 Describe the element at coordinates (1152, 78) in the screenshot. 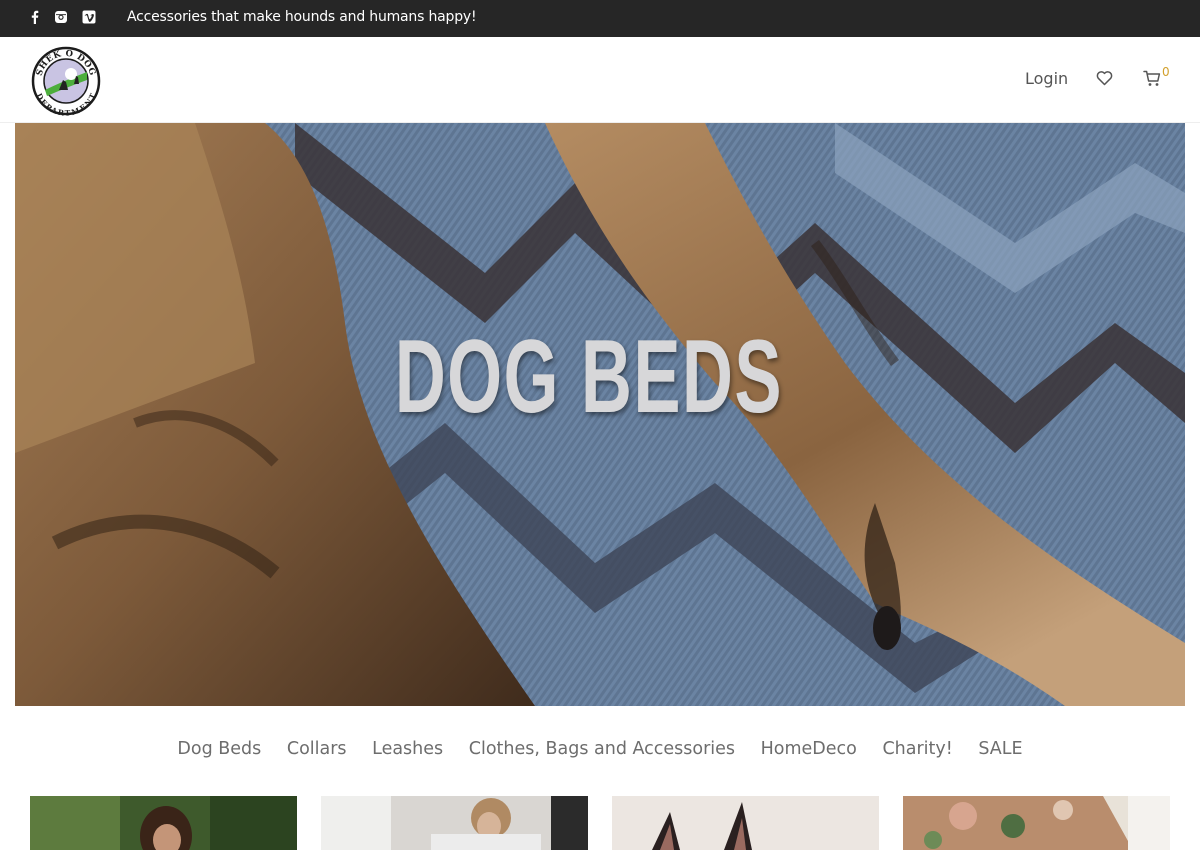

I see `shopping-cart-icon` at that location.